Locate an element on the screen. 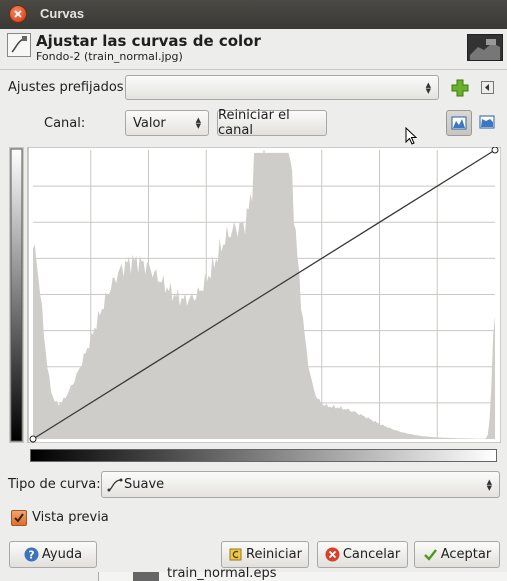 Image resolution: width=507 pixels, height=581 pixels. cancel-label: Cancelar is located at coordinates (371, 554).